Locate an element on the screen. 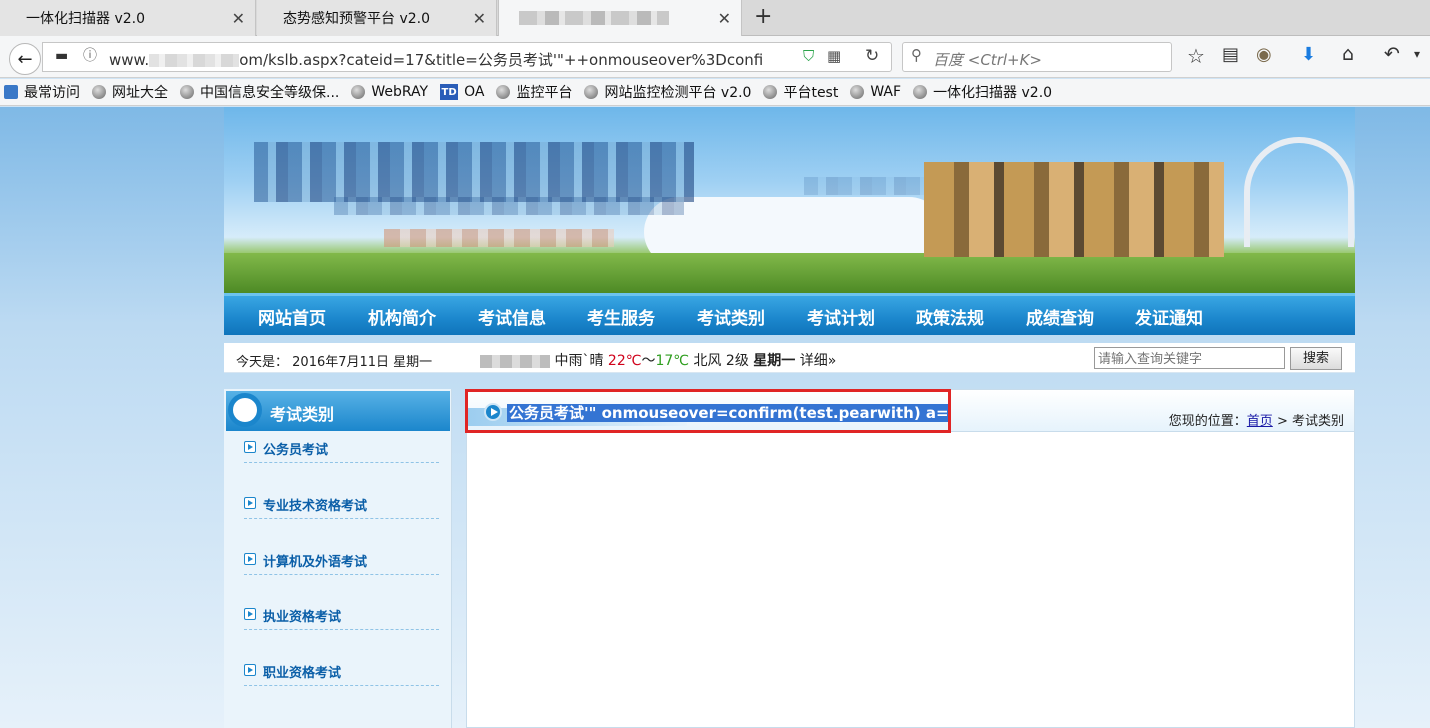  bookmark-label: 网站监控检测平台 v2.0 is located at coordinates (678, 93).